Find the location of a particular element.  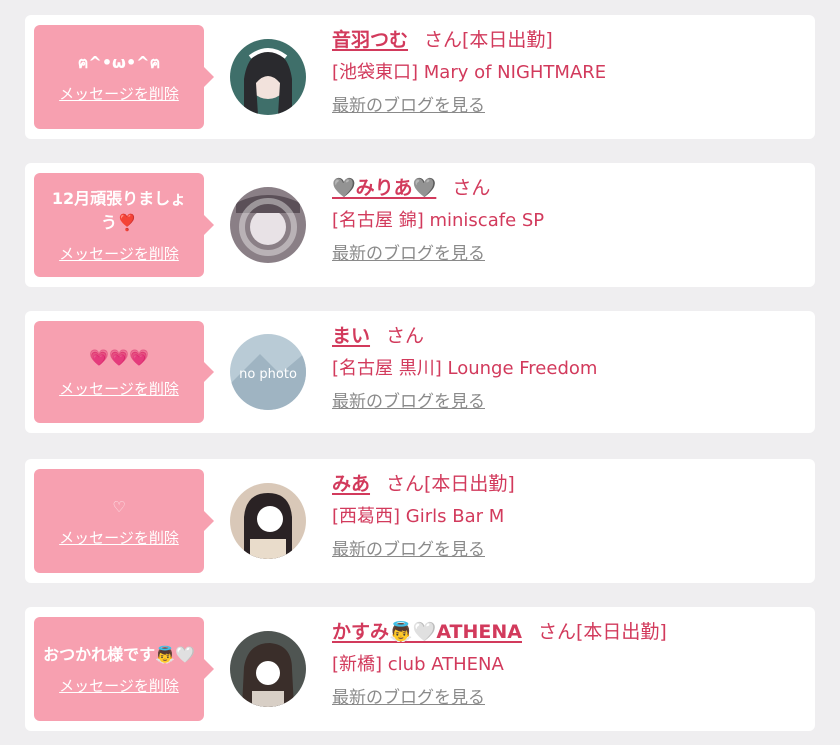

cast-name-link: みあ is located at coordinates (351, 484).